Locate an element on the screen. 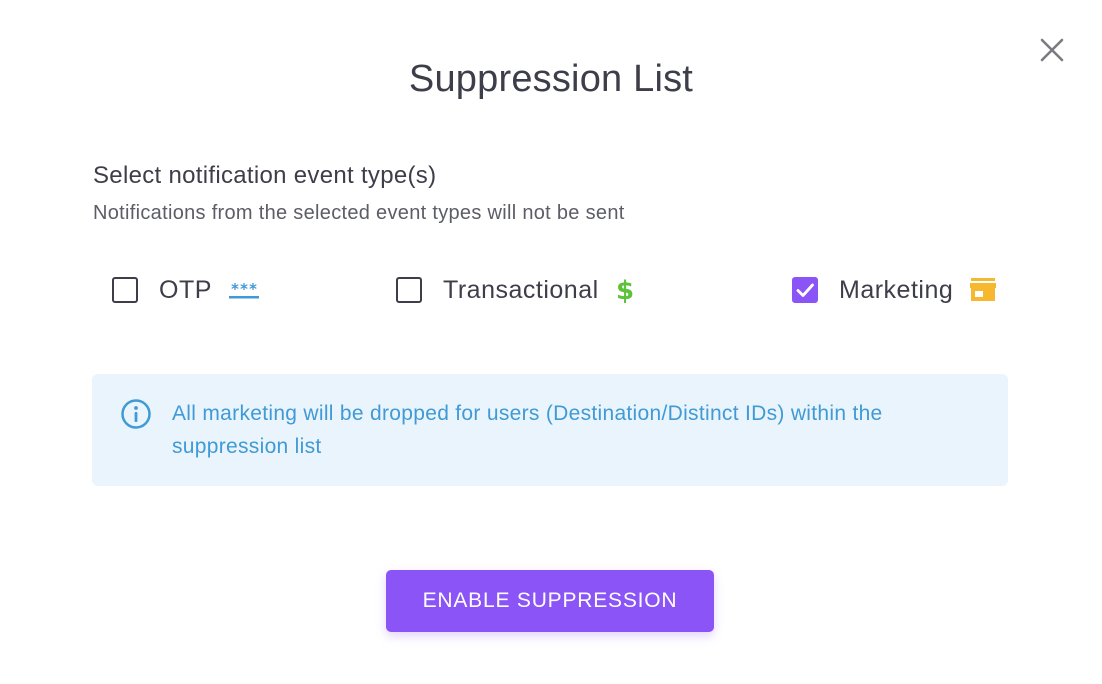  checkmark-icon is located at coordinates (805, 290).